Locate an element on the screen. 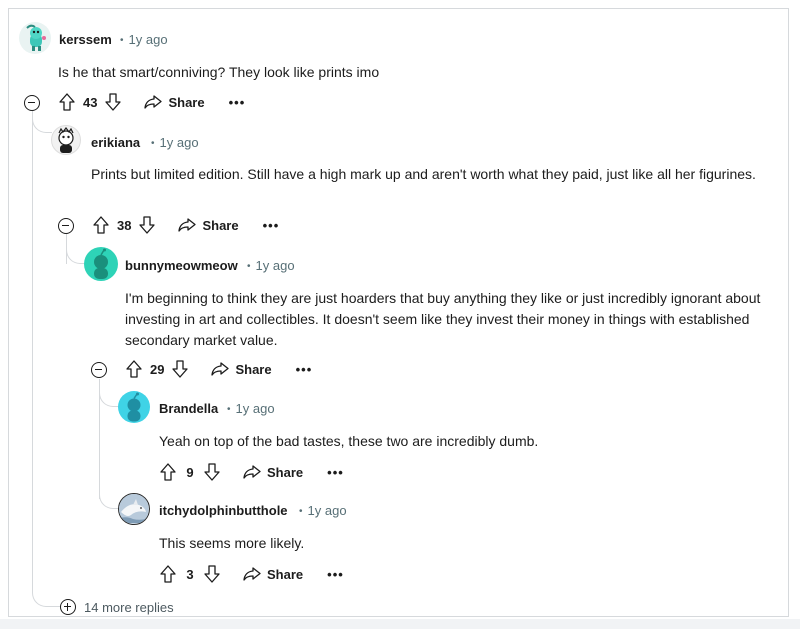  comment-author: erikiana is located at coordinates (115, 142).